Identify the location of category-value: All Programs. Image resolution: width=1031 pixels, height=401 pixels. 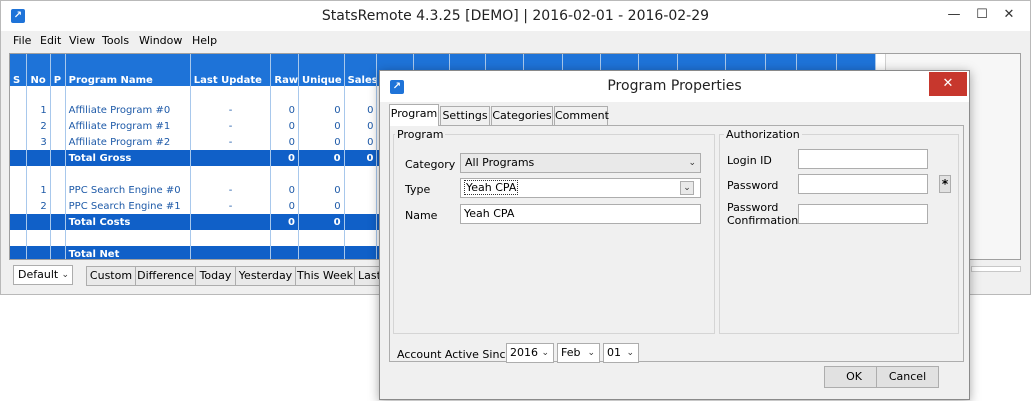
(500, 162).